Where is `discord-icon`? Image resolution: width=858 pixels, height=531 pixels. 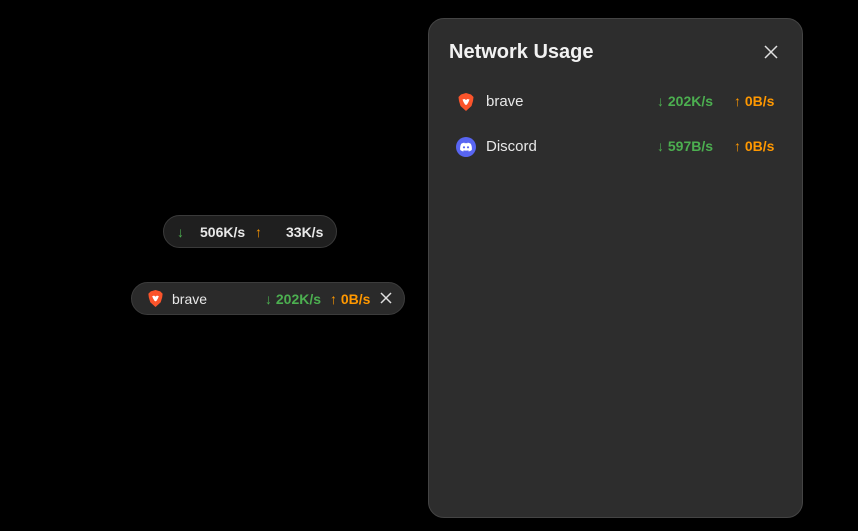 discord-icon is located at coordinates (466, 147).